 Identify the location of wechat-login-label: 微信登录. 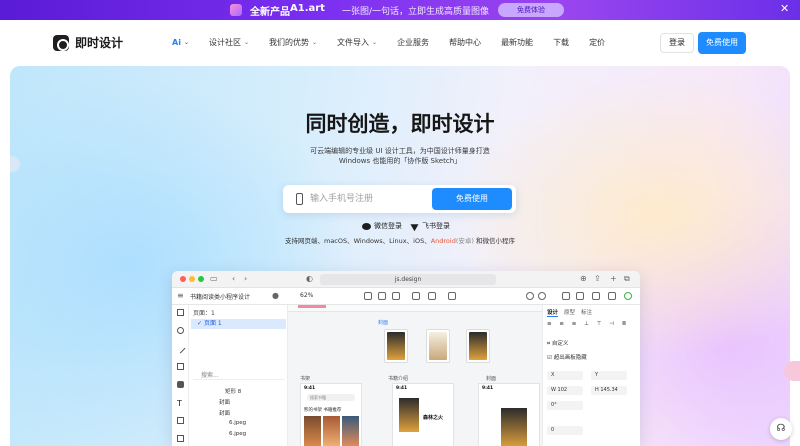
(388, 226).